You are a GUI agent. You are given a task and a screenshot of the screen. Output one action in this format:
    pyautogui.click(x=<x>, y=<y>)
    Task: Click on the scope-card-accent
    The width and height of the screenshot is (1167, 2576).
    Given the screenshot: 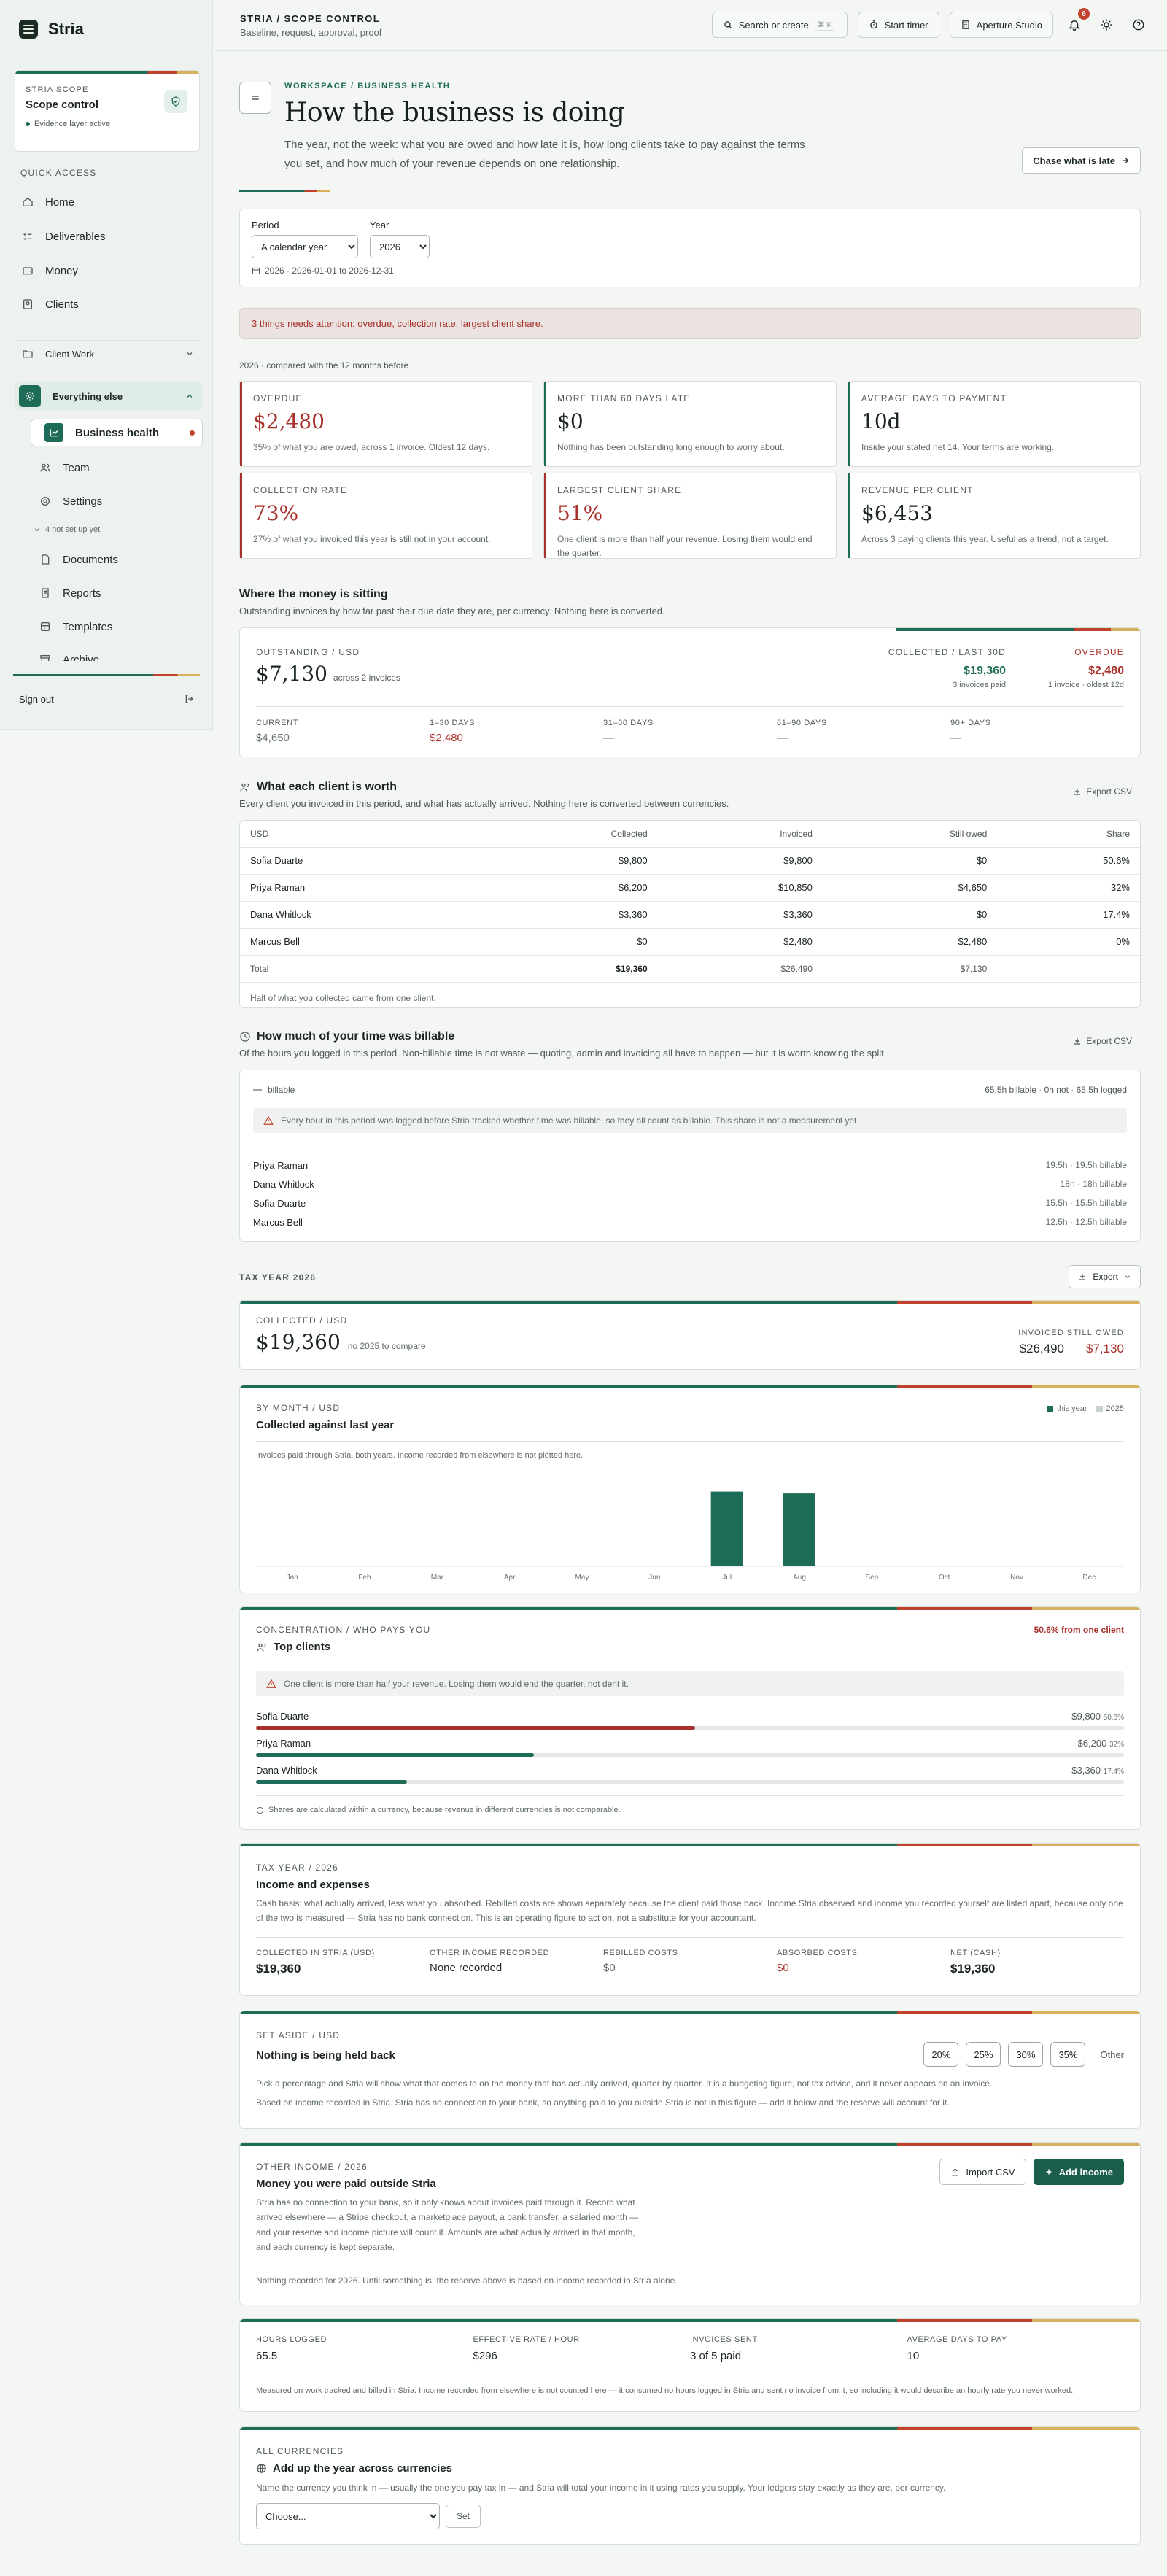 What is the action you would take?
    pyautogui.click(x=107, y=72)
    